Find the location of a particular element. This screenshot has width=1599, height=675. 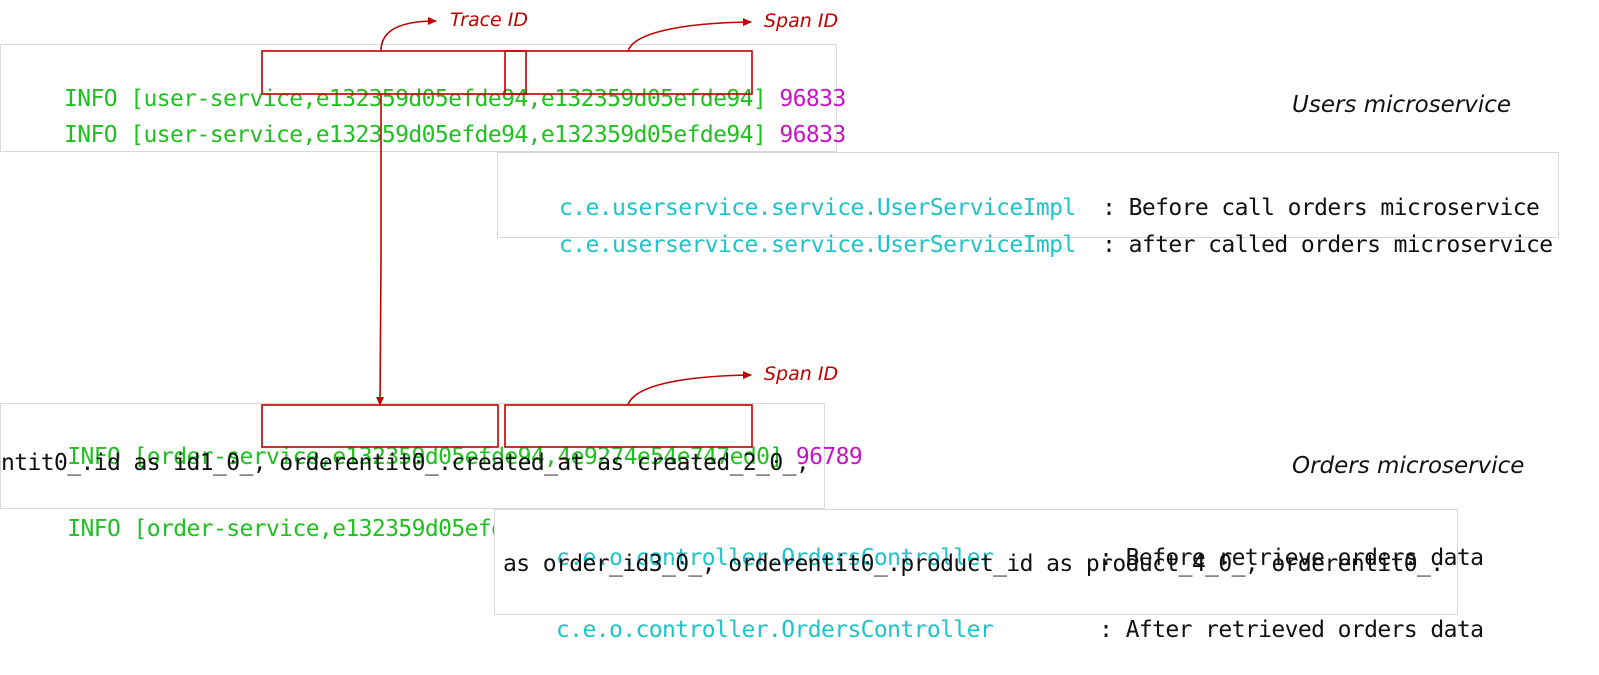

orders-trace-id-box is located at coordinates (380, 426).